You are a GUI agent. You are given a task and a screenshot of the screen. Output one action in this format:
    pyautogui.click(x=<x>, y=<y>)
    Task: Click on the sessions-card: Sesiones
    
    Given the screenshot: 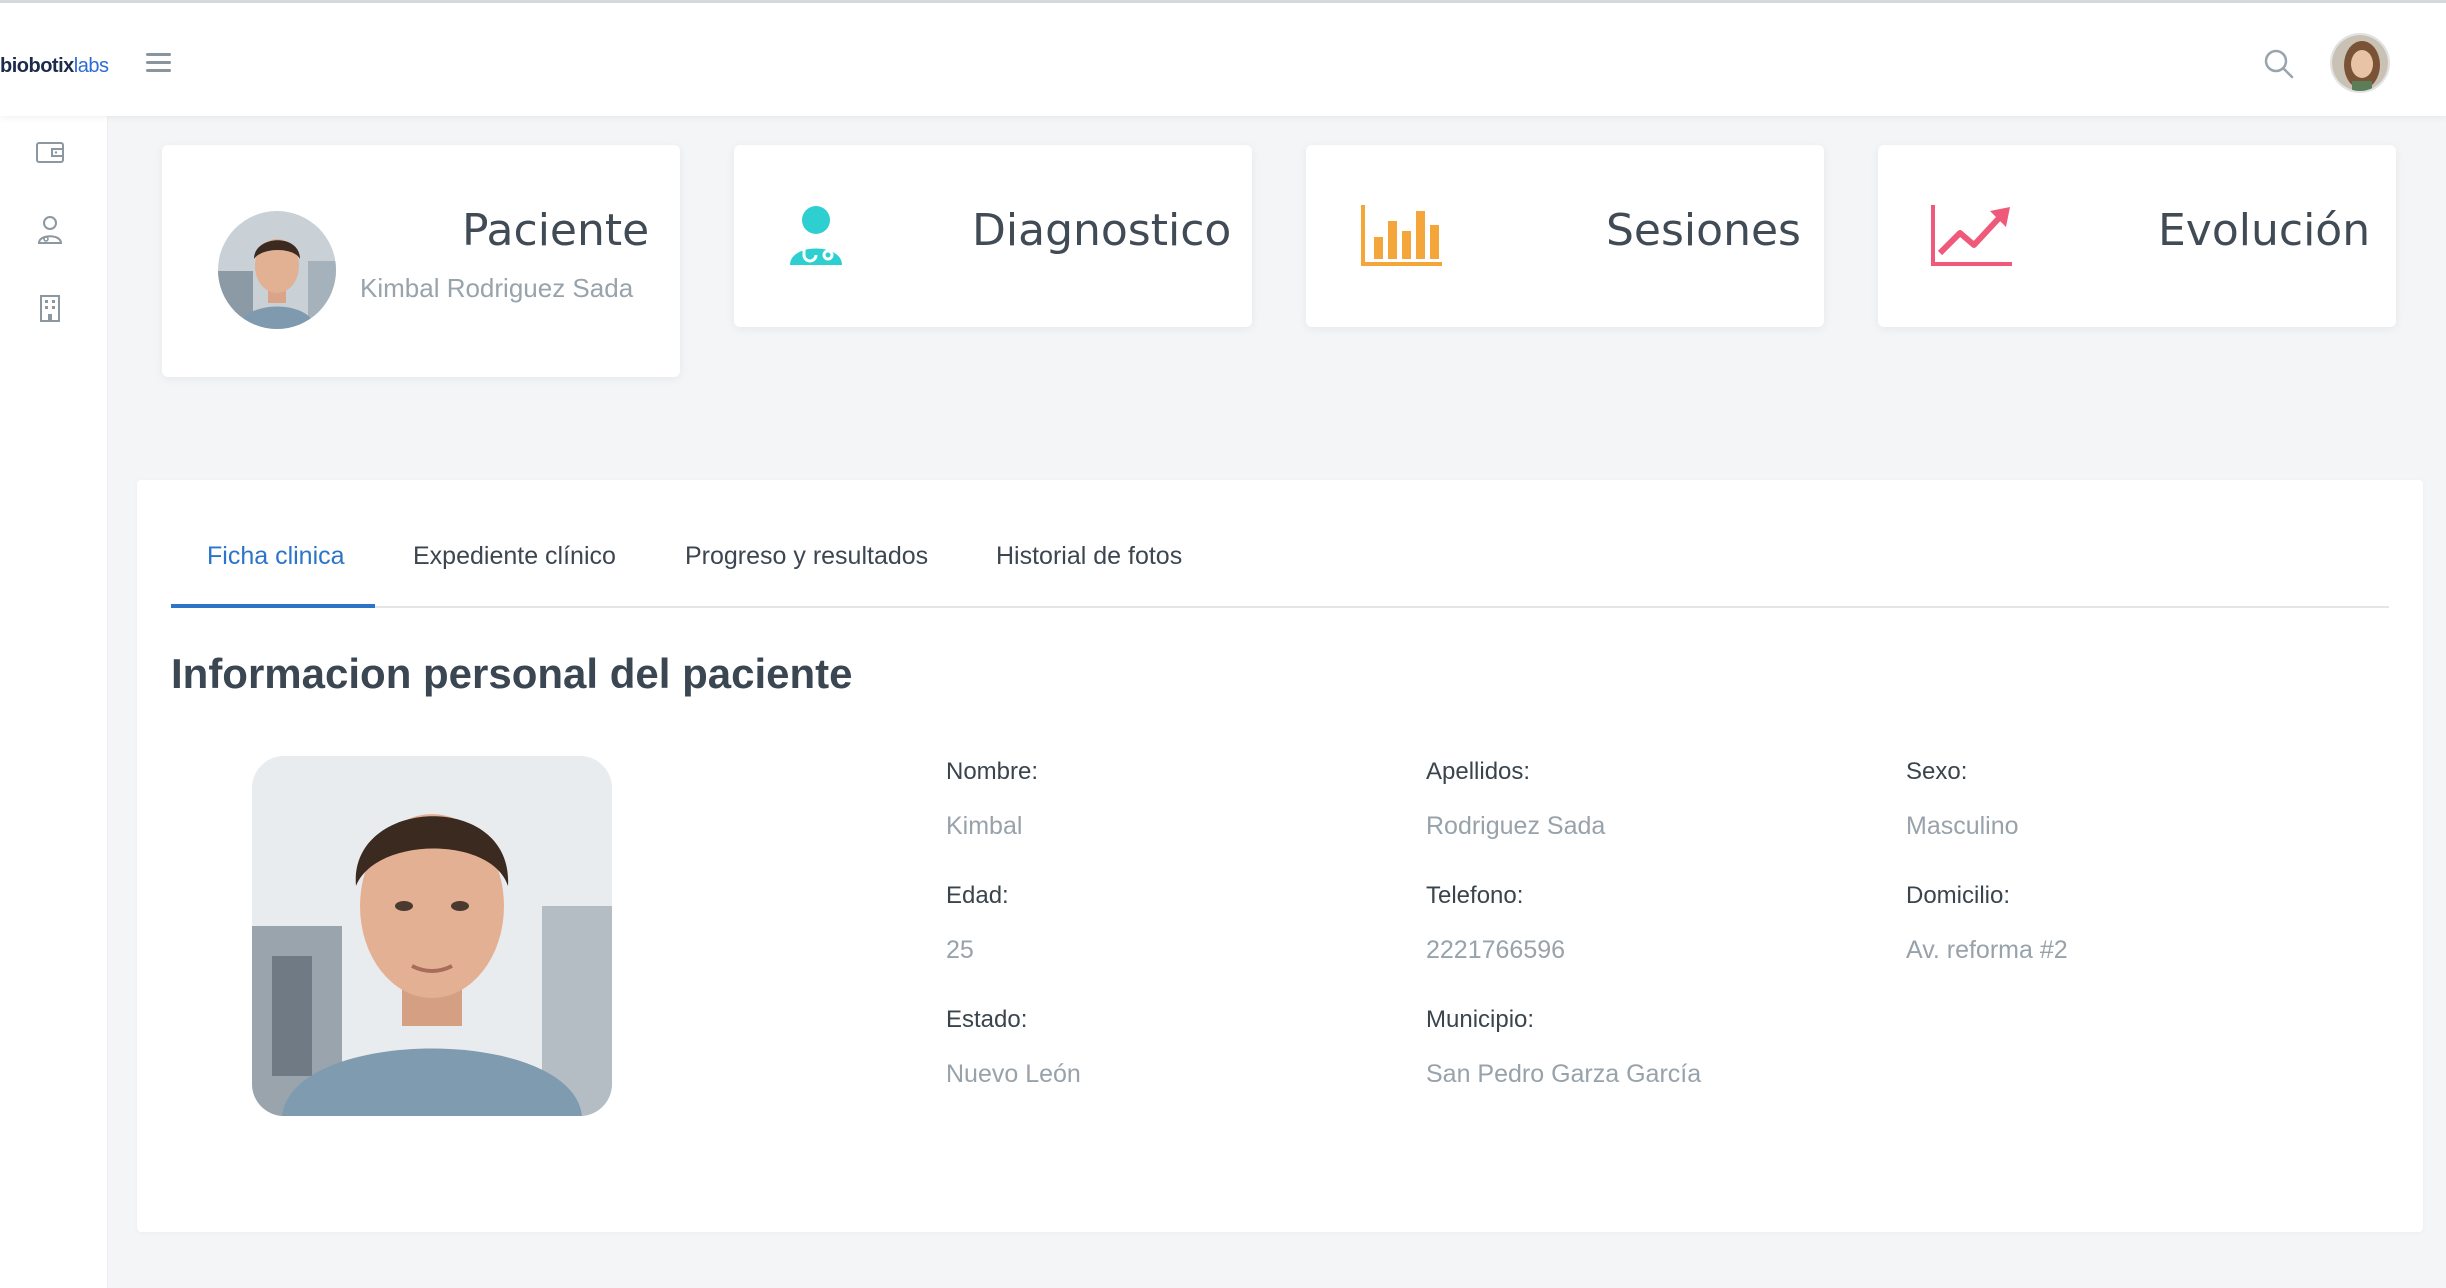 What is the action you would take?
    pyautogui.click(x=1565, y=236)
    